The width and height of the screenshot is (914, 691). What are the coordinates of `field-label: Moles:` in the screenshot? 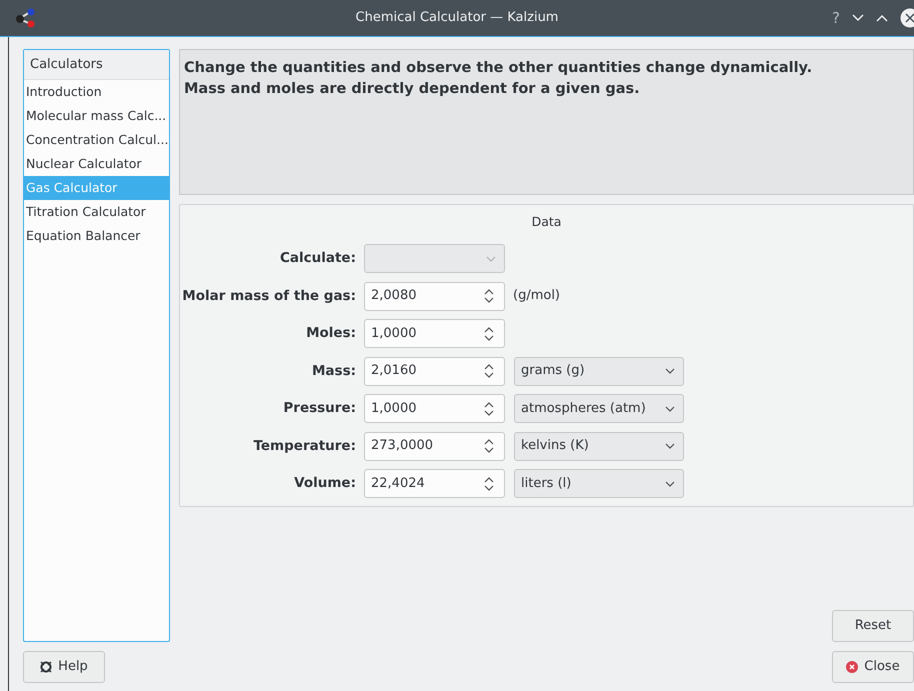 It's located at (331, 334).